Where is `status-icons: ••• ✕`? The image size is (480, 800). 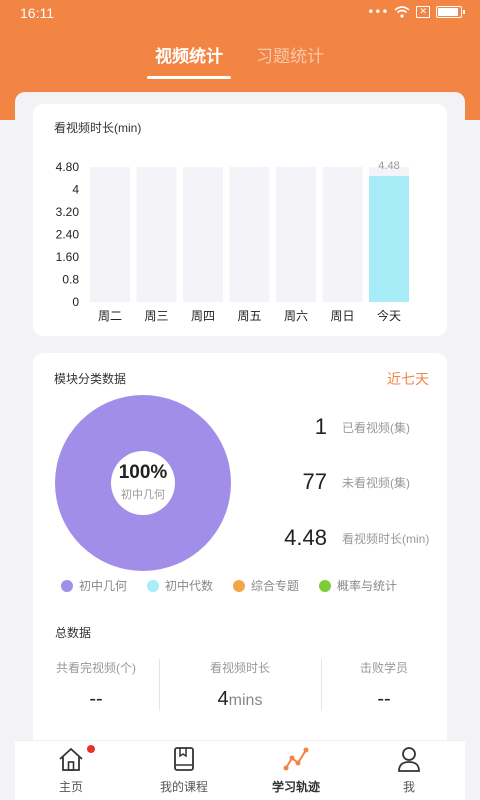
status-icons: ••• ✕ is located at coordinates (416, 12).